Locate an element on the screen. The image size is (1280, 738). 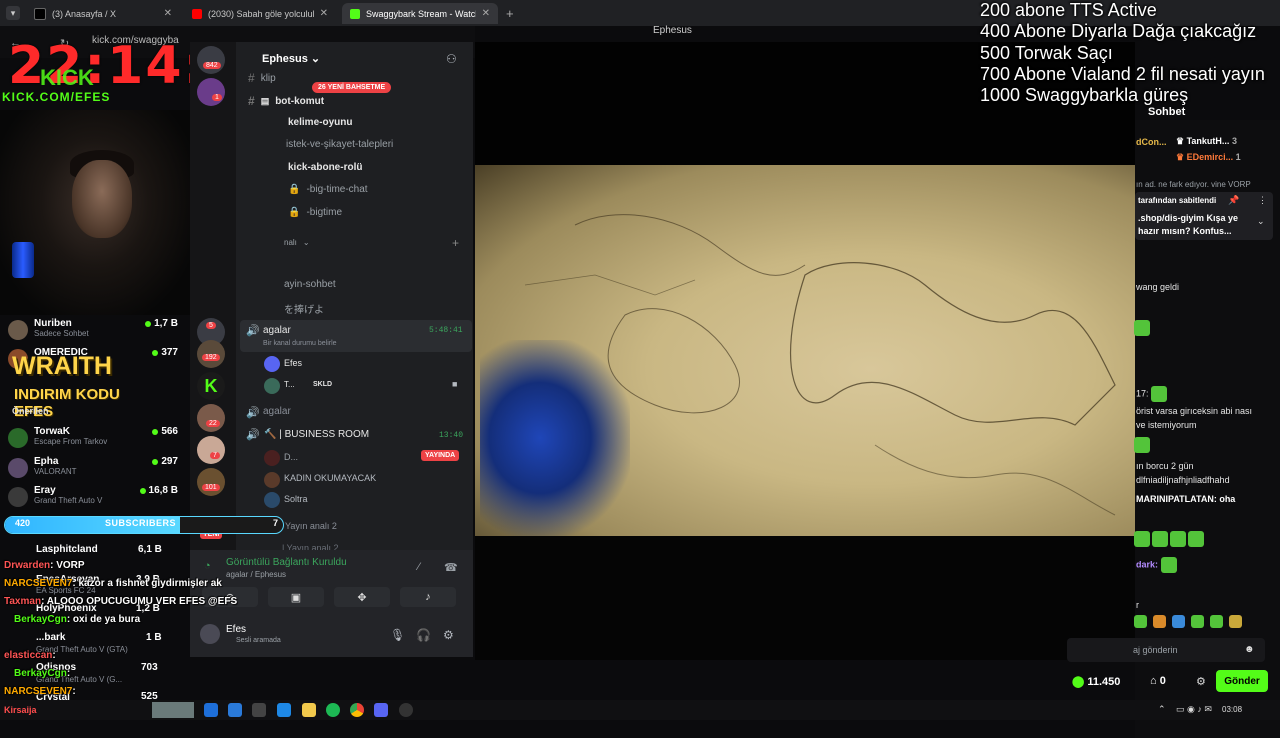
streamer-name: Lasphitcland is located at coordinates (67, 549).